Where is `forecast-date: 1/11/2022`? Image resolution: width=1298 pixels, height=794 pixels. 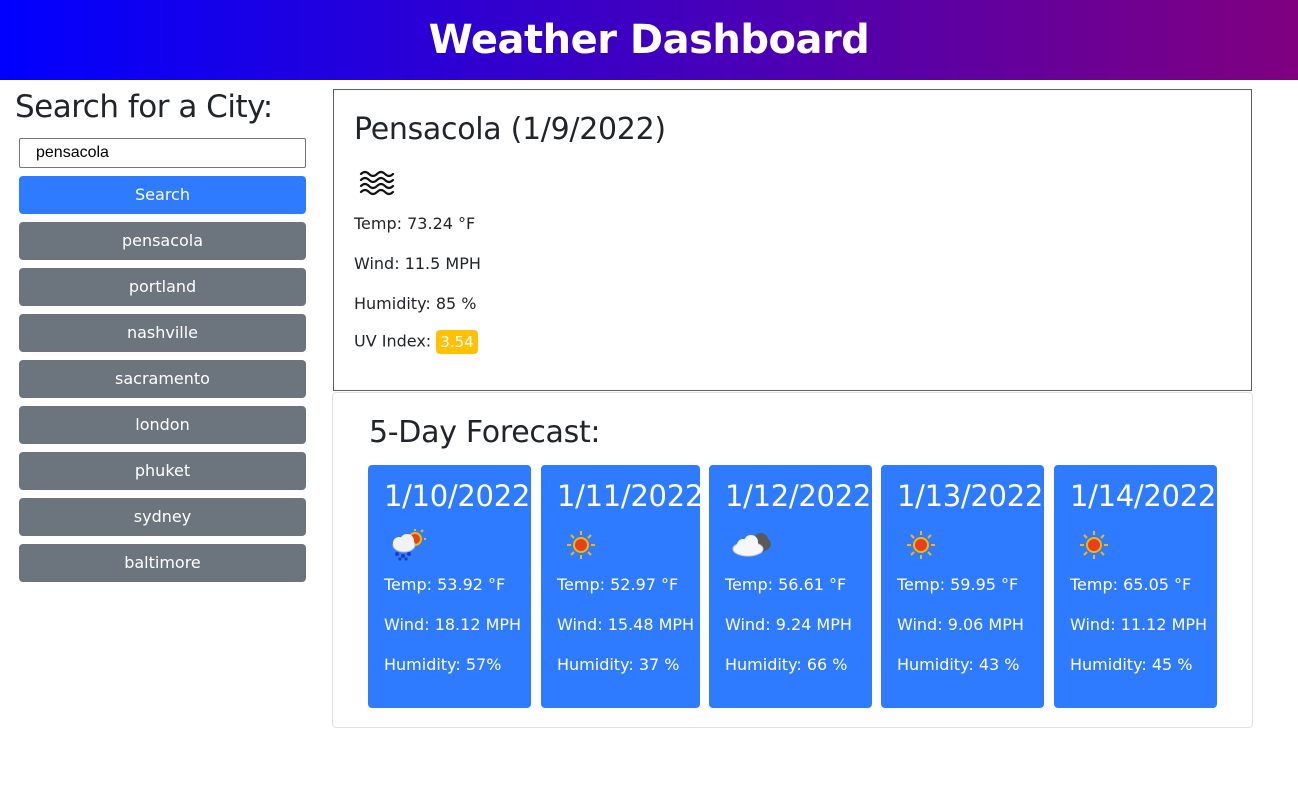
forecast-date: 1/11/2022 is located at coordinates (630, 496).